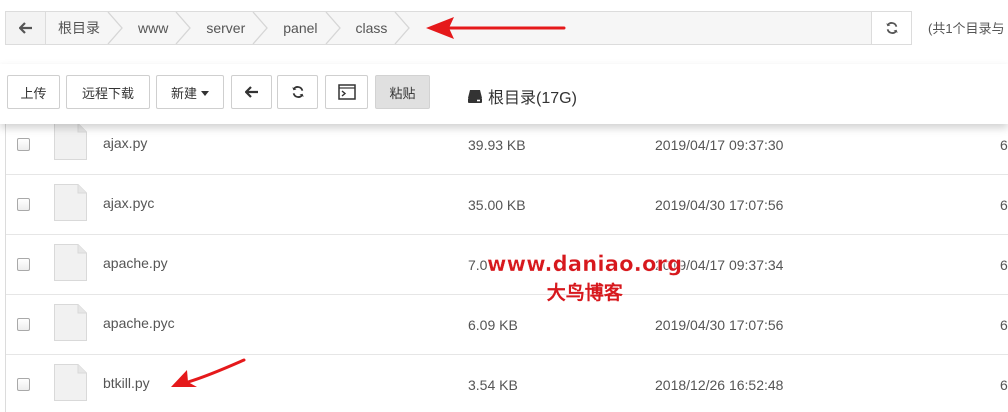  I want to click on upload-button-label: 上传, so click(33, 93).